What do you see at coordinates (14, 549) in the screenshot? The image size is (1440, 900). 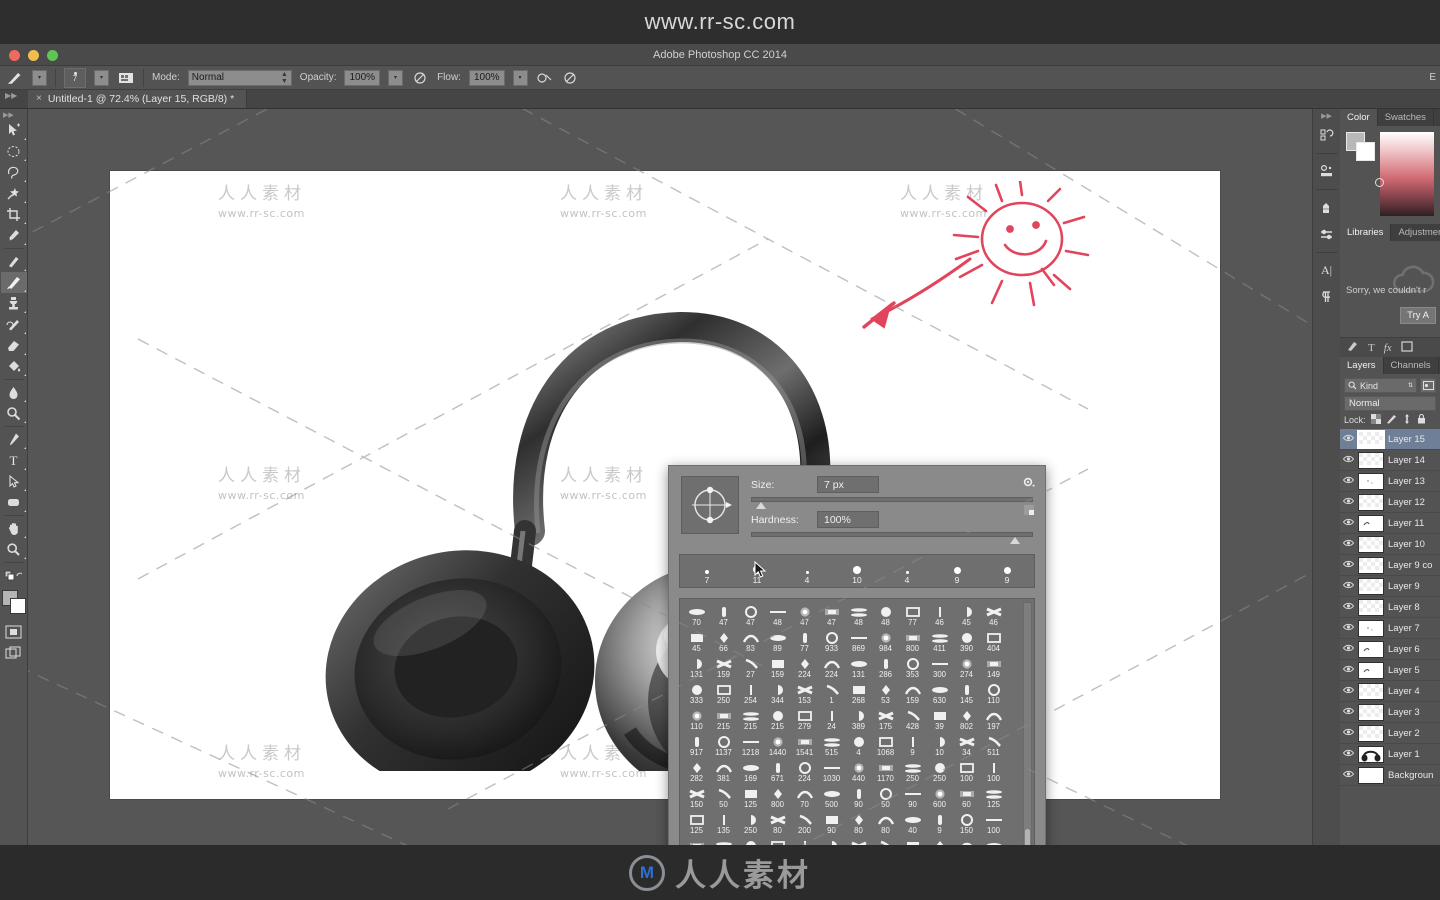 I see `zoom-tool` at bounding box center [14, 549].